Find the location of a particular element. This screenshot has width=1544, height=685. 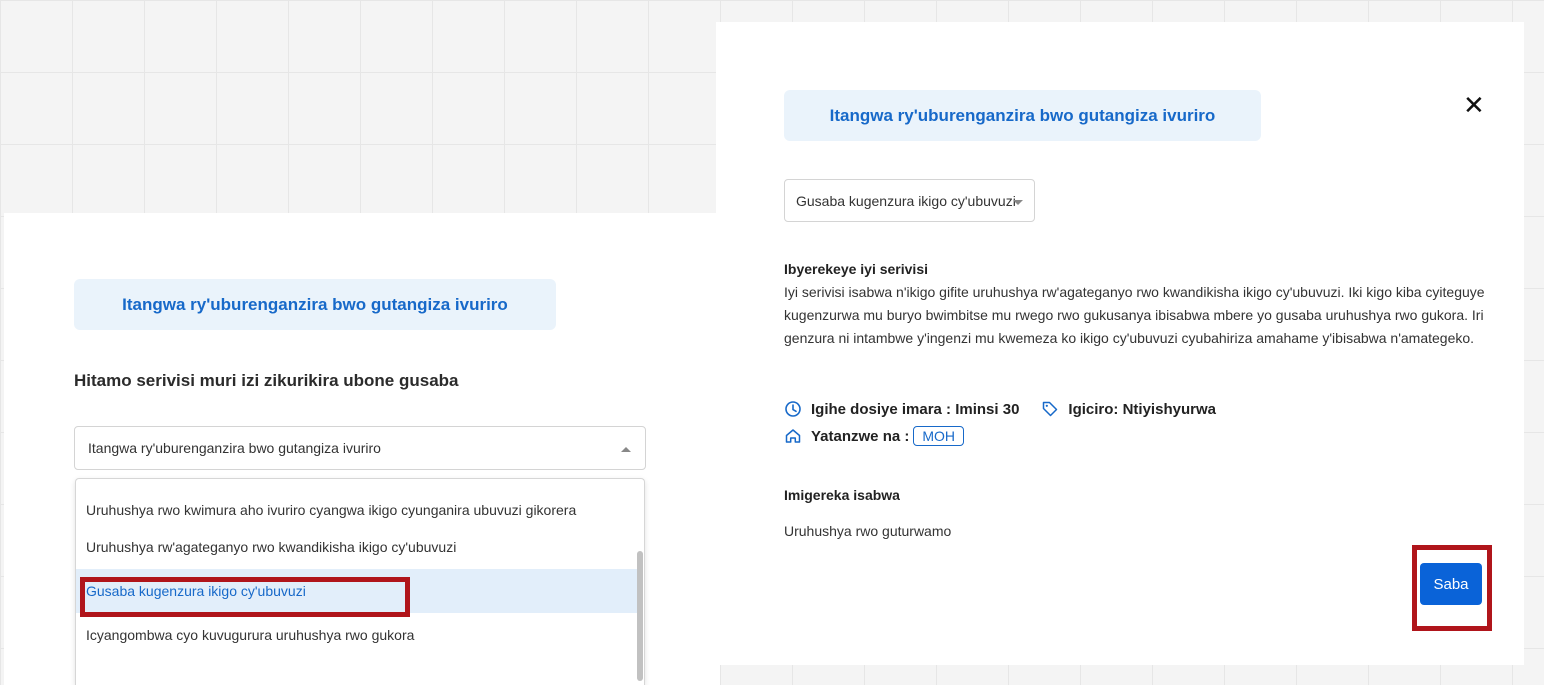

provided-by-label: Yatanzwe na : is located at coordinates (860, 436).